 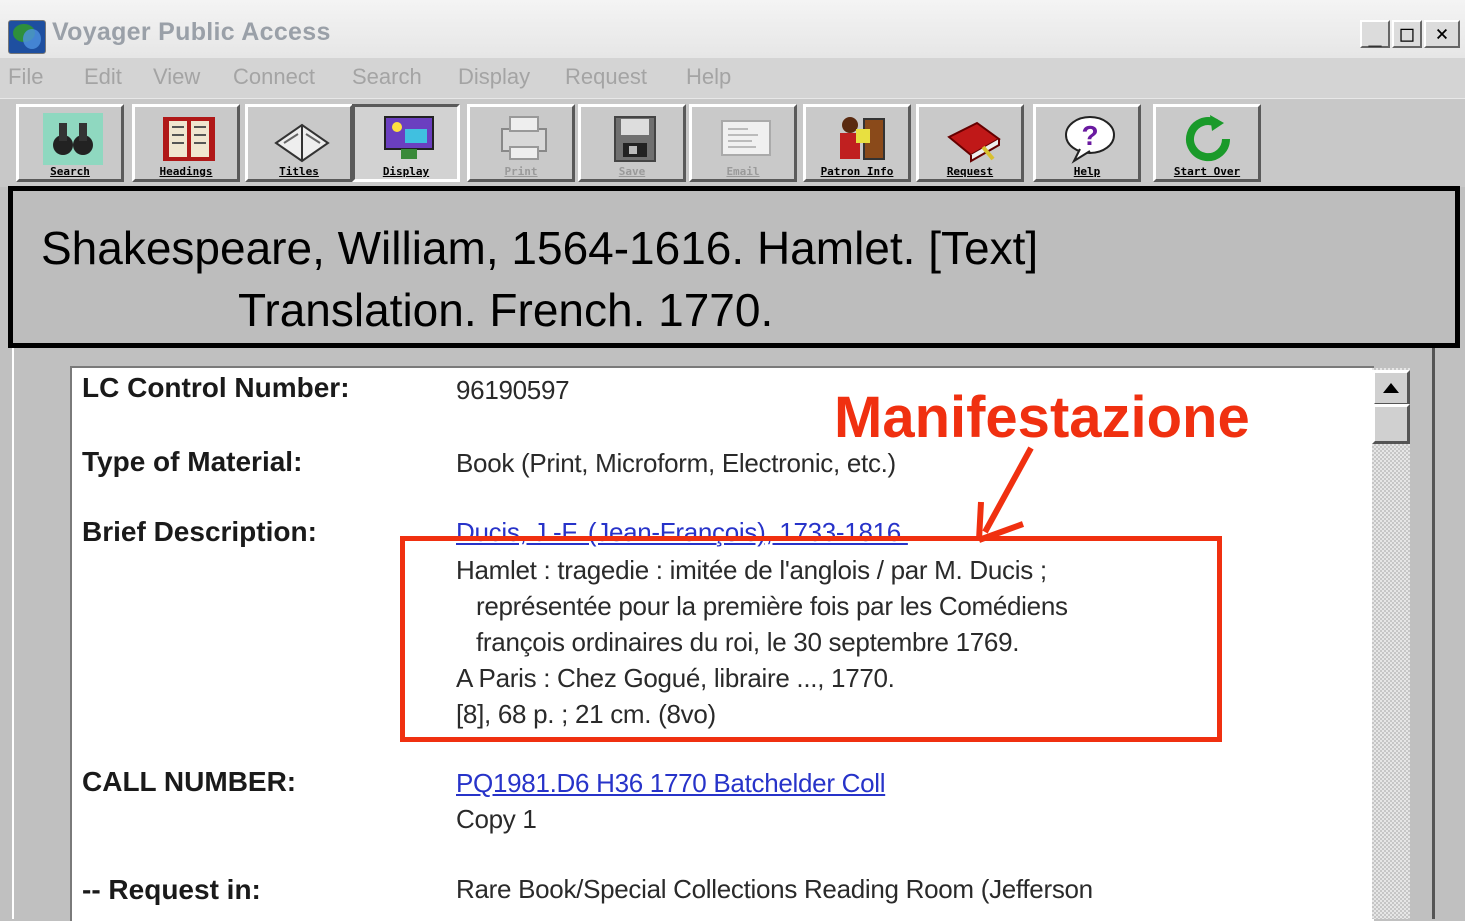 What do you see at coordinates (811, 639) in the screenshot?
I see `manifestation-highlight-box` at bounding box center [811, 639].